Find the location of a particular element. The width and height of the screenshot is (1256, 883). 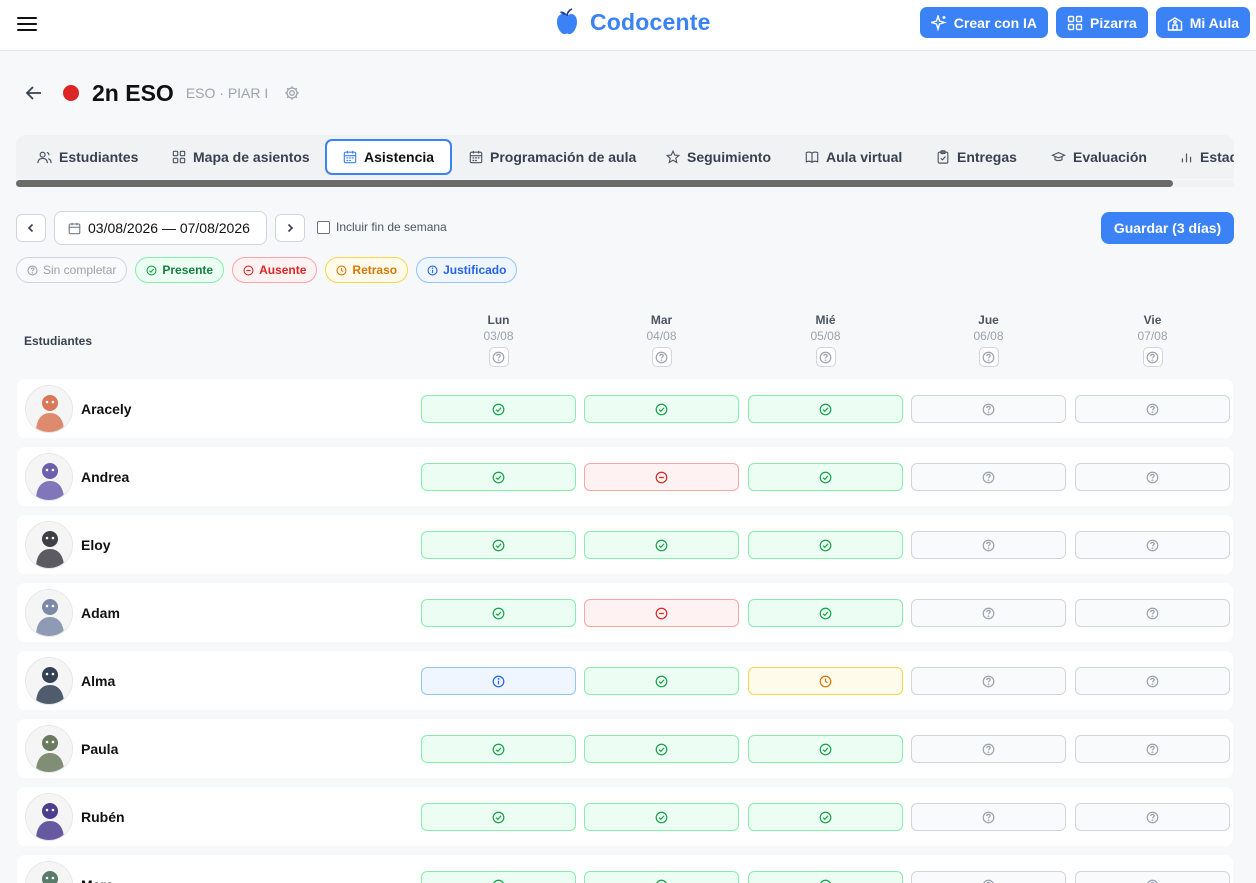

day-name: Lun is located at coordinates (498, 320).